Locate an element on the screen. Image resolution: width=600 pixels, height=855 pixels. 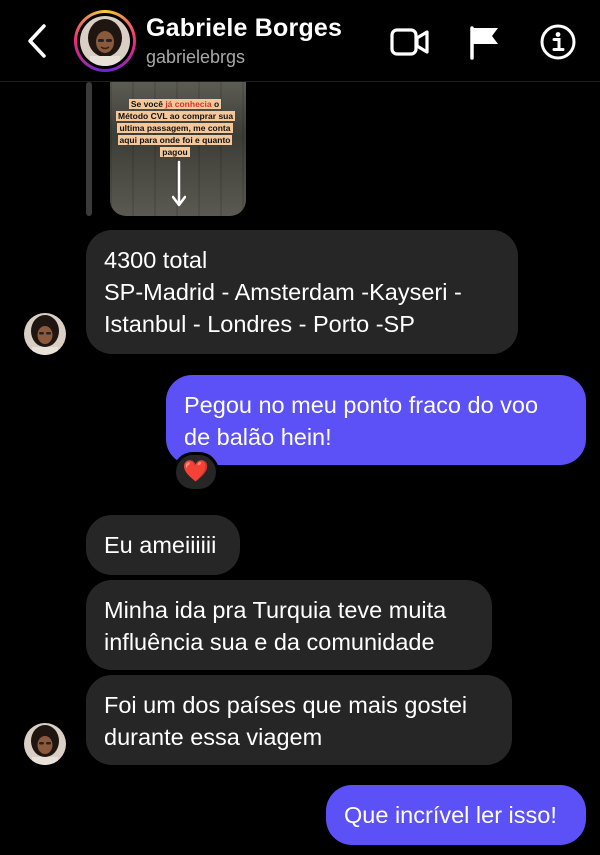
chat-header: Gabriele Borges gabrielebrgs is located at coordinates (300, 41).